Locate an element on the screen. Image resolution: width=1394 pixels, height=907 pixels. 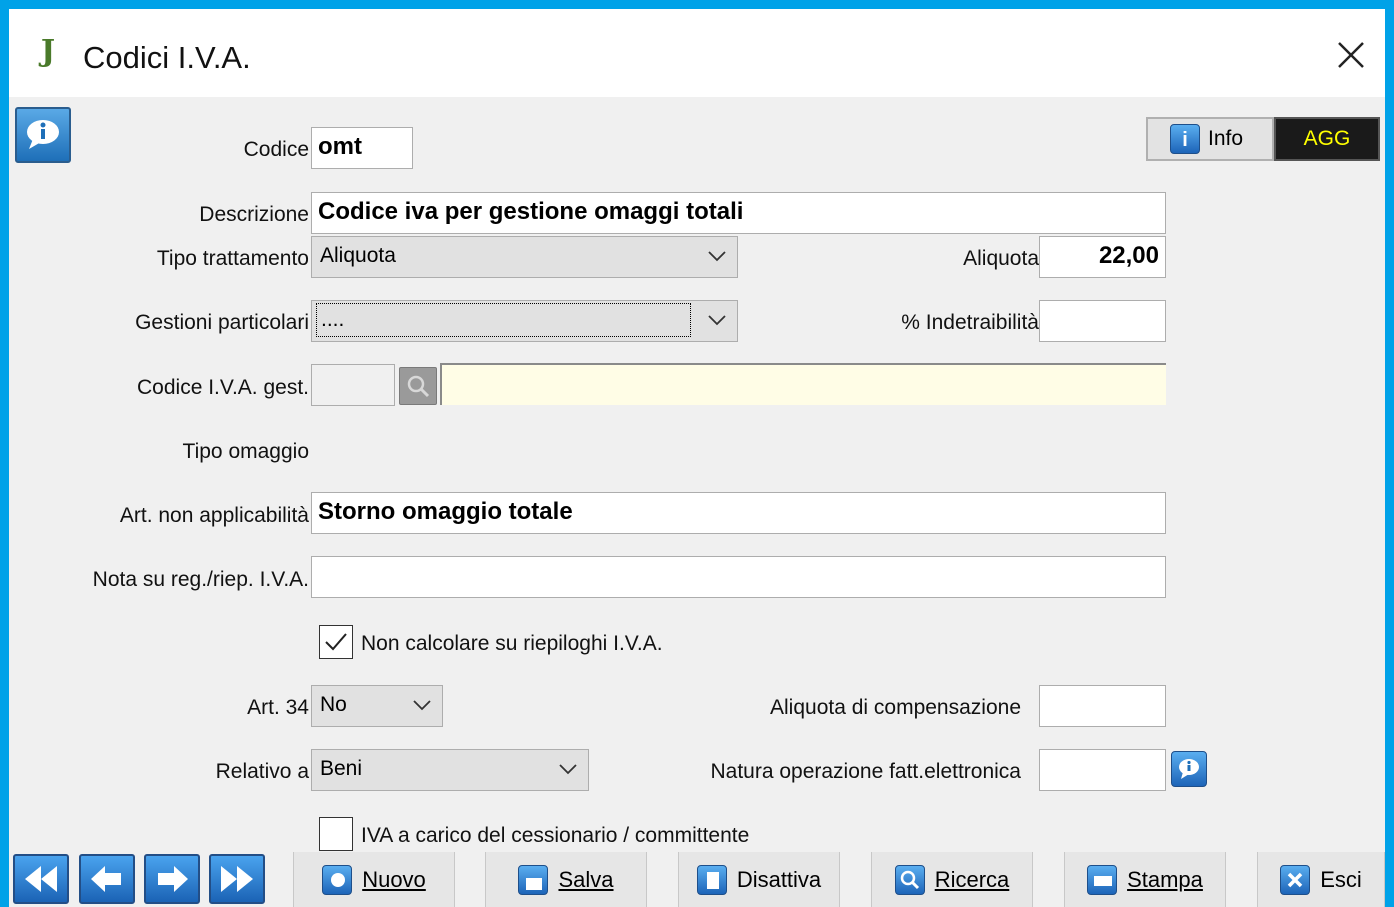
stampa-button: Stampa is located at coordinates (1145, 879).